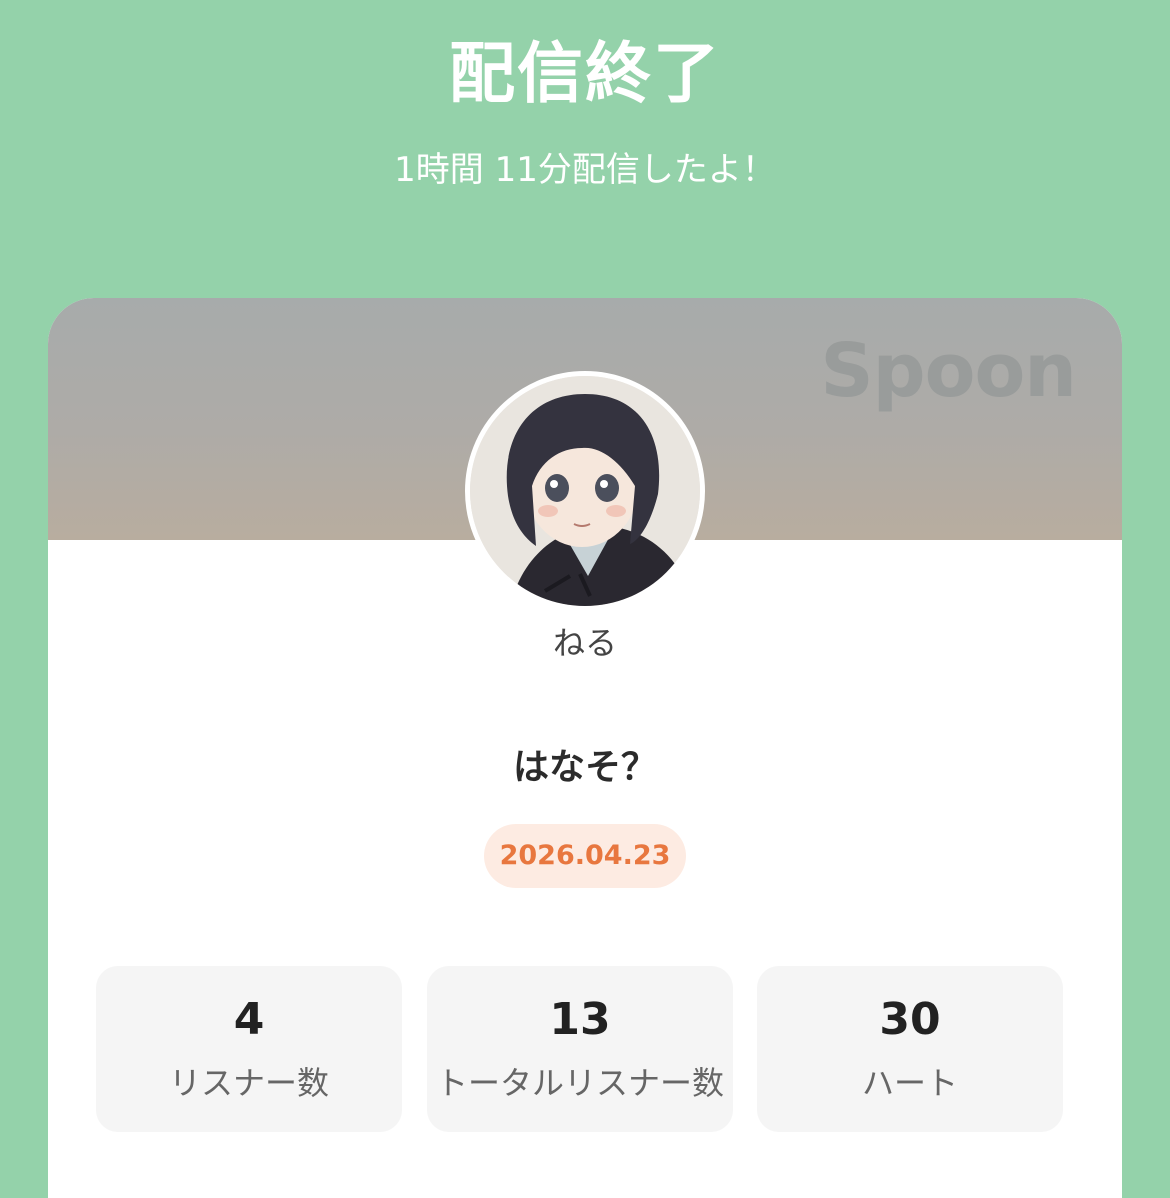 The height and width of the screenshot is (1198, 1170). I want to click on avatar-illustration, so click(585, 491).